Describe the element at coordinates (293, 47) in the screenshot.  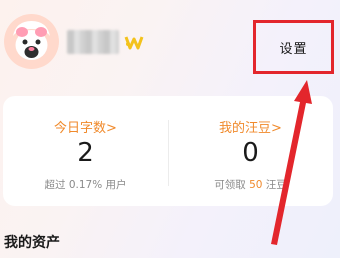
I see `settings-button: 设置` at that location.